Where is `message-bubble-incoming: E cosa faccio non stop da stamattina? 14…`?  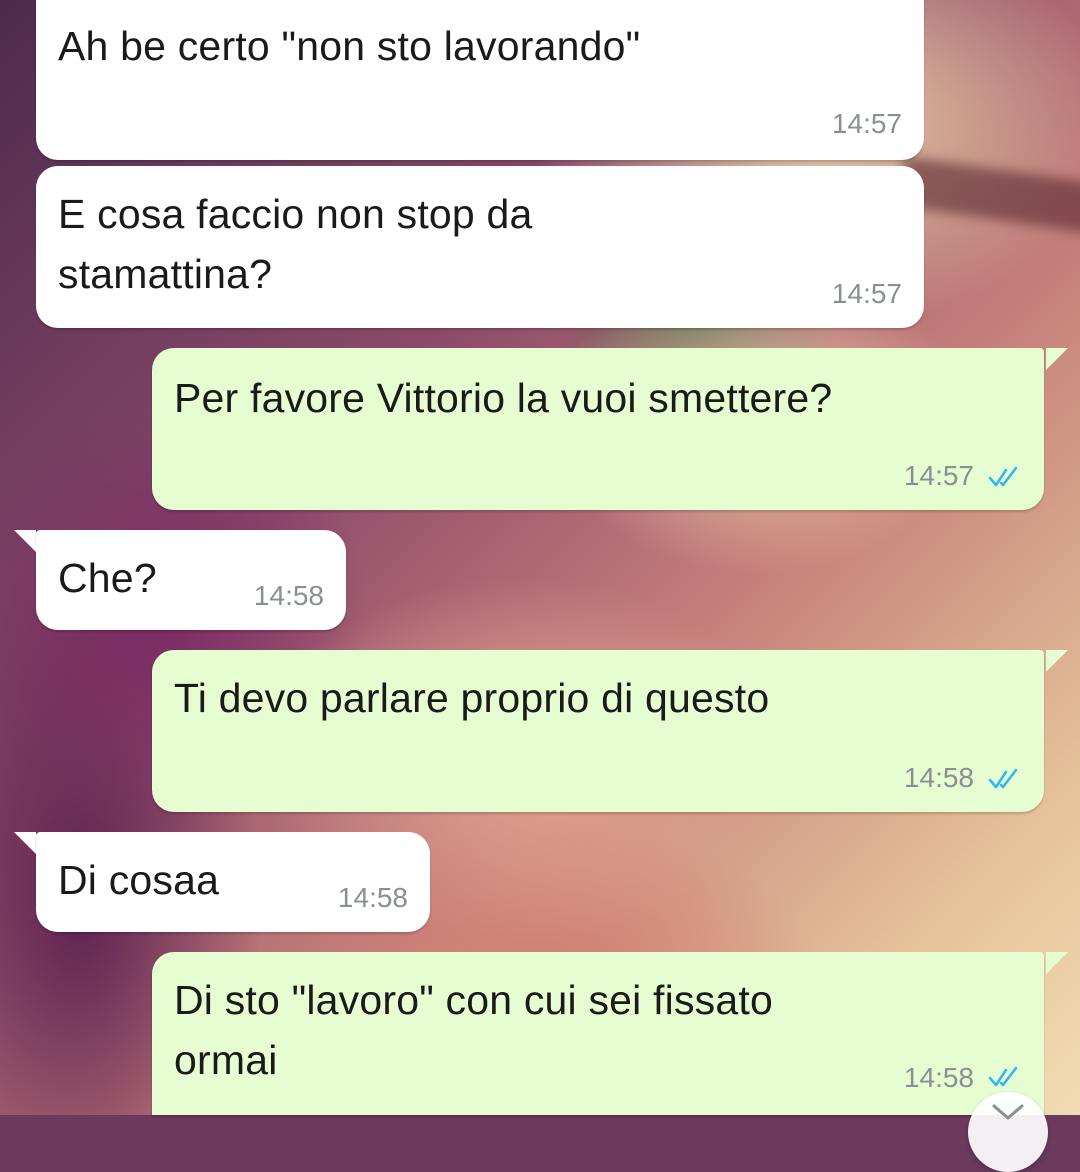 message-bubble-incoming: E cosa faccio non stop da stamattina? 14… is located at coordinates (480, 247).